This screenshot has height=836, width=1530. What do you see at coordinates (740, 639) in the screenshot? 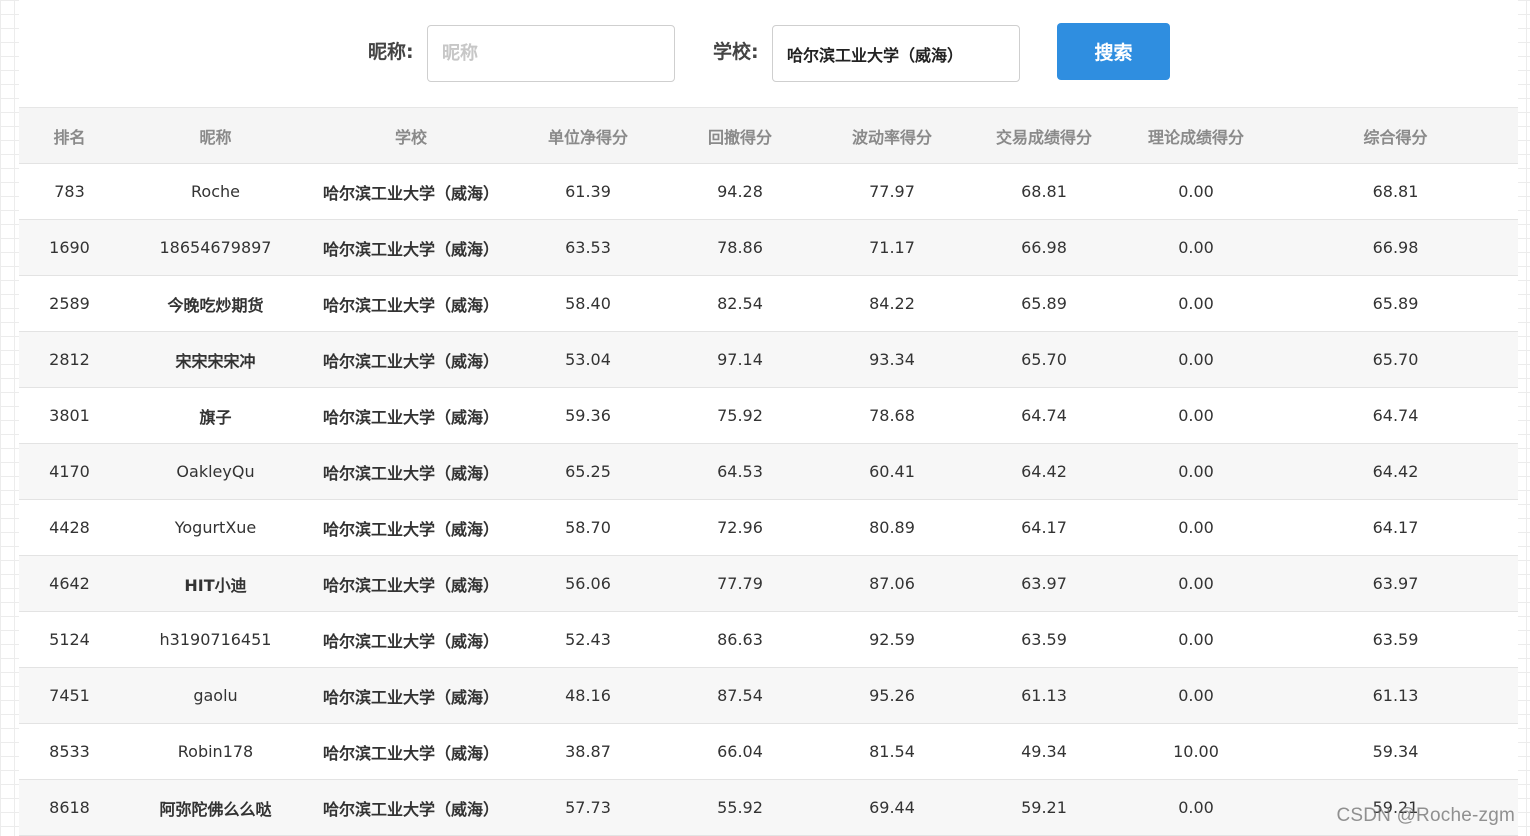
I see `drawdown-score-cell: 86.63` at bounding box center [740, 639].